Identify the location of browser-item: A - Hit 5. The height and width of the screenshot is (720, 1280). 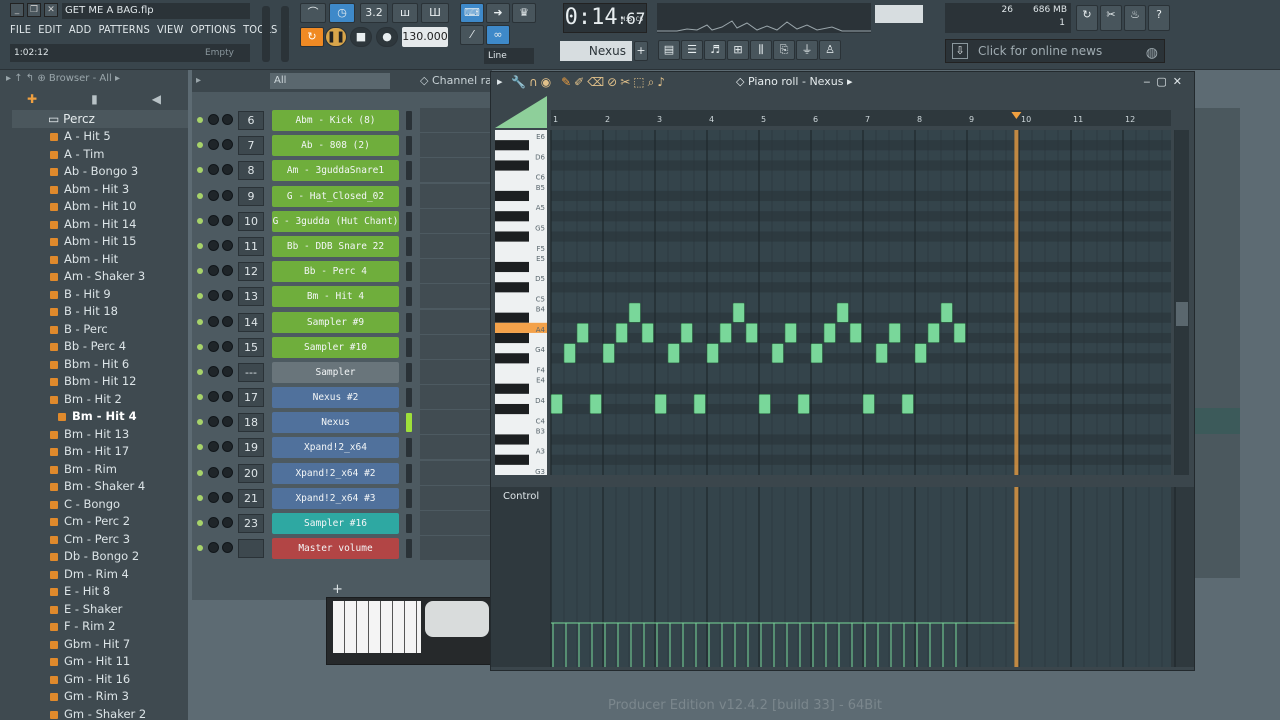
(100, 137).